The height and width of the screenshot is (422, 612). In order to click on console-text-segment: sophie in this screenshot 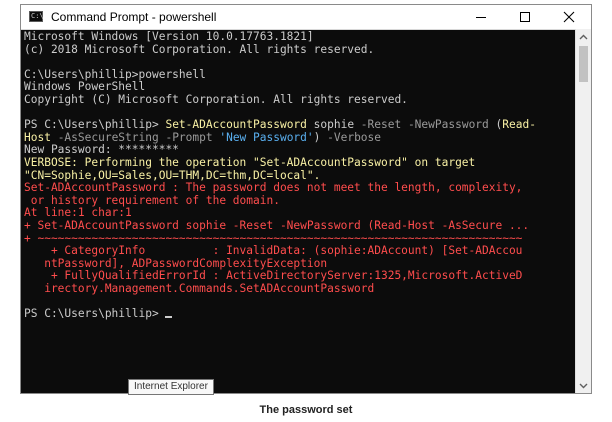, I will do `click(333, 125)`.